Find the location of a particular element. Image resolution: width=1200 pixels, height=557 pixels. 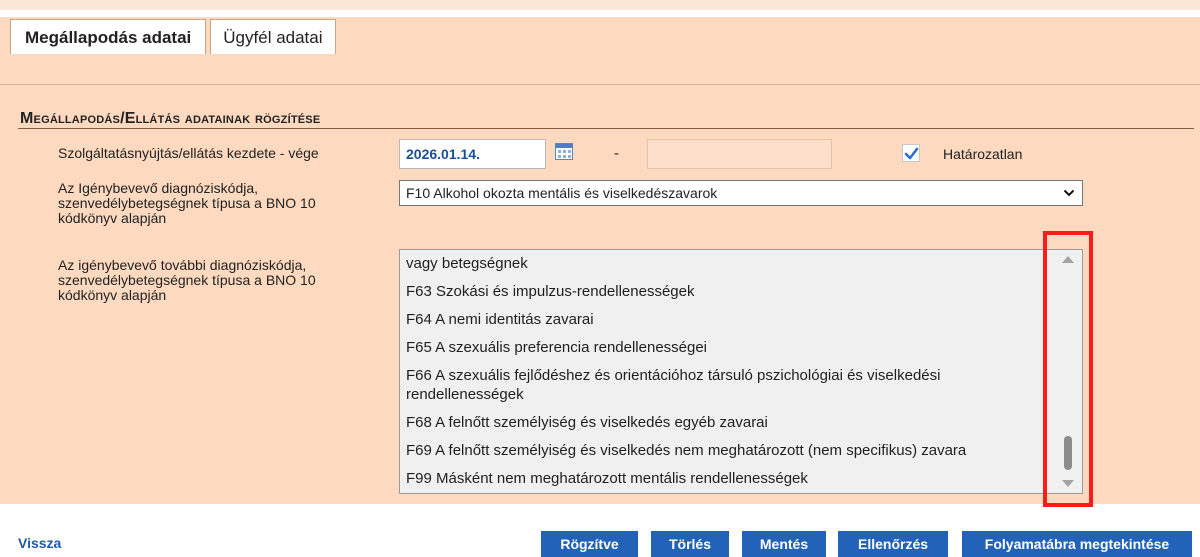

recorded-button: Rögzítve is located at coordinates (589, 544).